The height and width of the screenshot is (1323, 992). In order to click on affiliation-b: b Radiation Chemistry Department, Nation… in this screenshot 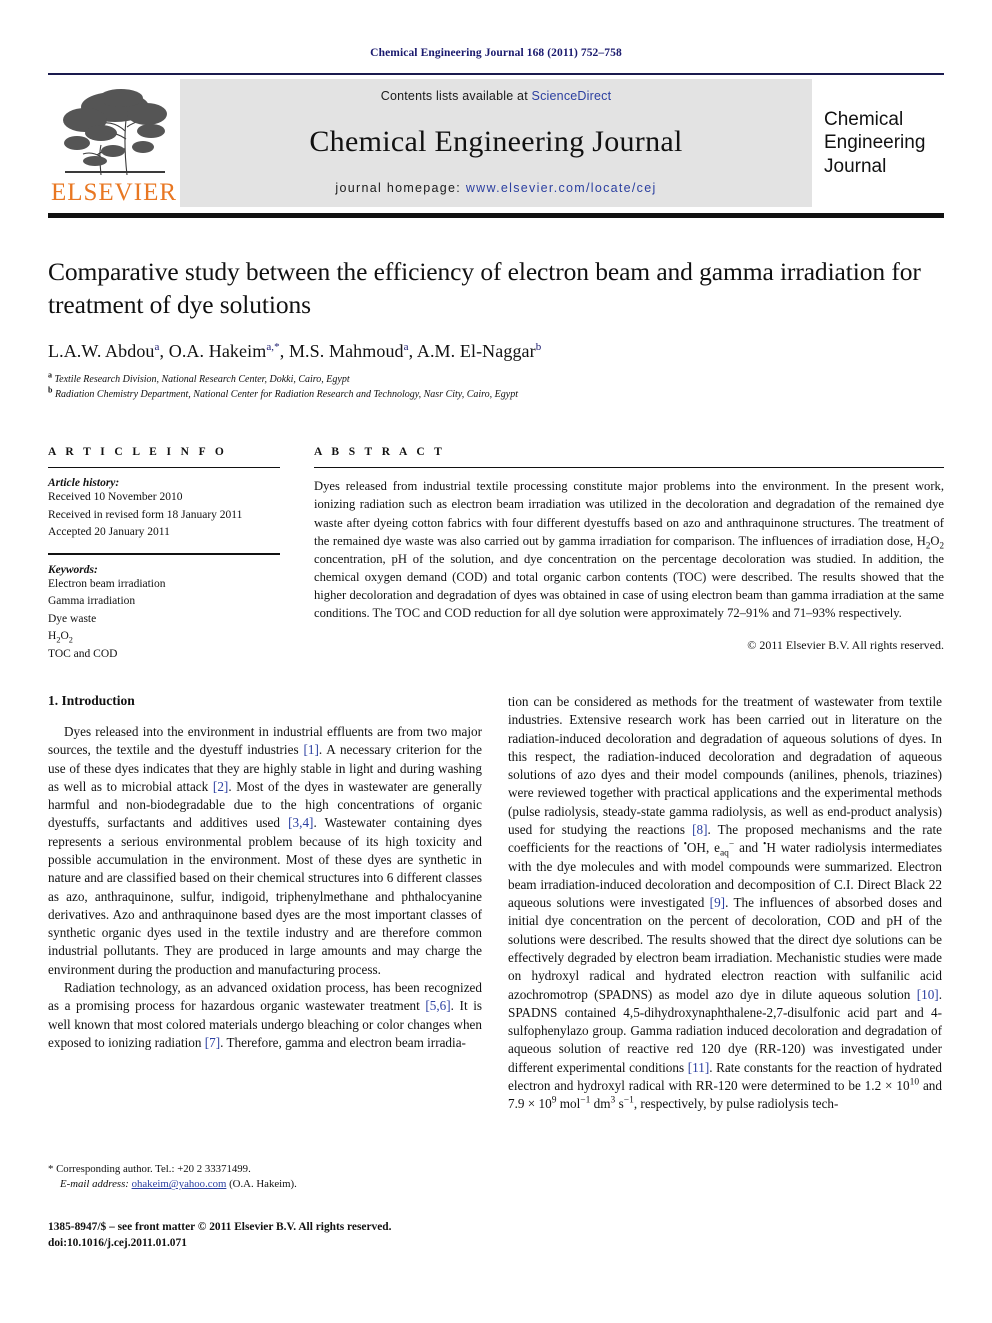, I will do `click(283, 392)`.